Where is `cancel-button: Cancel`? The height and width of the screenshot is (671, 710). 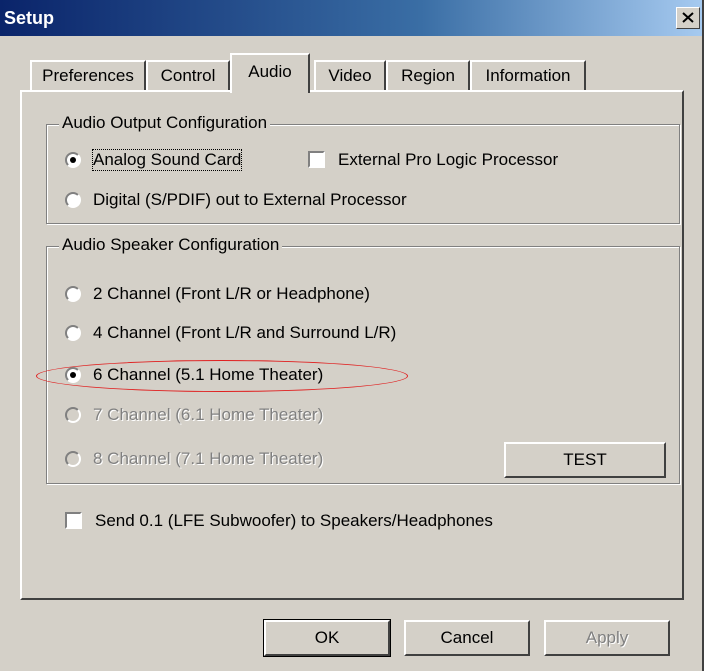 cancel-button: Cancel is located at coordinates (467, 638).